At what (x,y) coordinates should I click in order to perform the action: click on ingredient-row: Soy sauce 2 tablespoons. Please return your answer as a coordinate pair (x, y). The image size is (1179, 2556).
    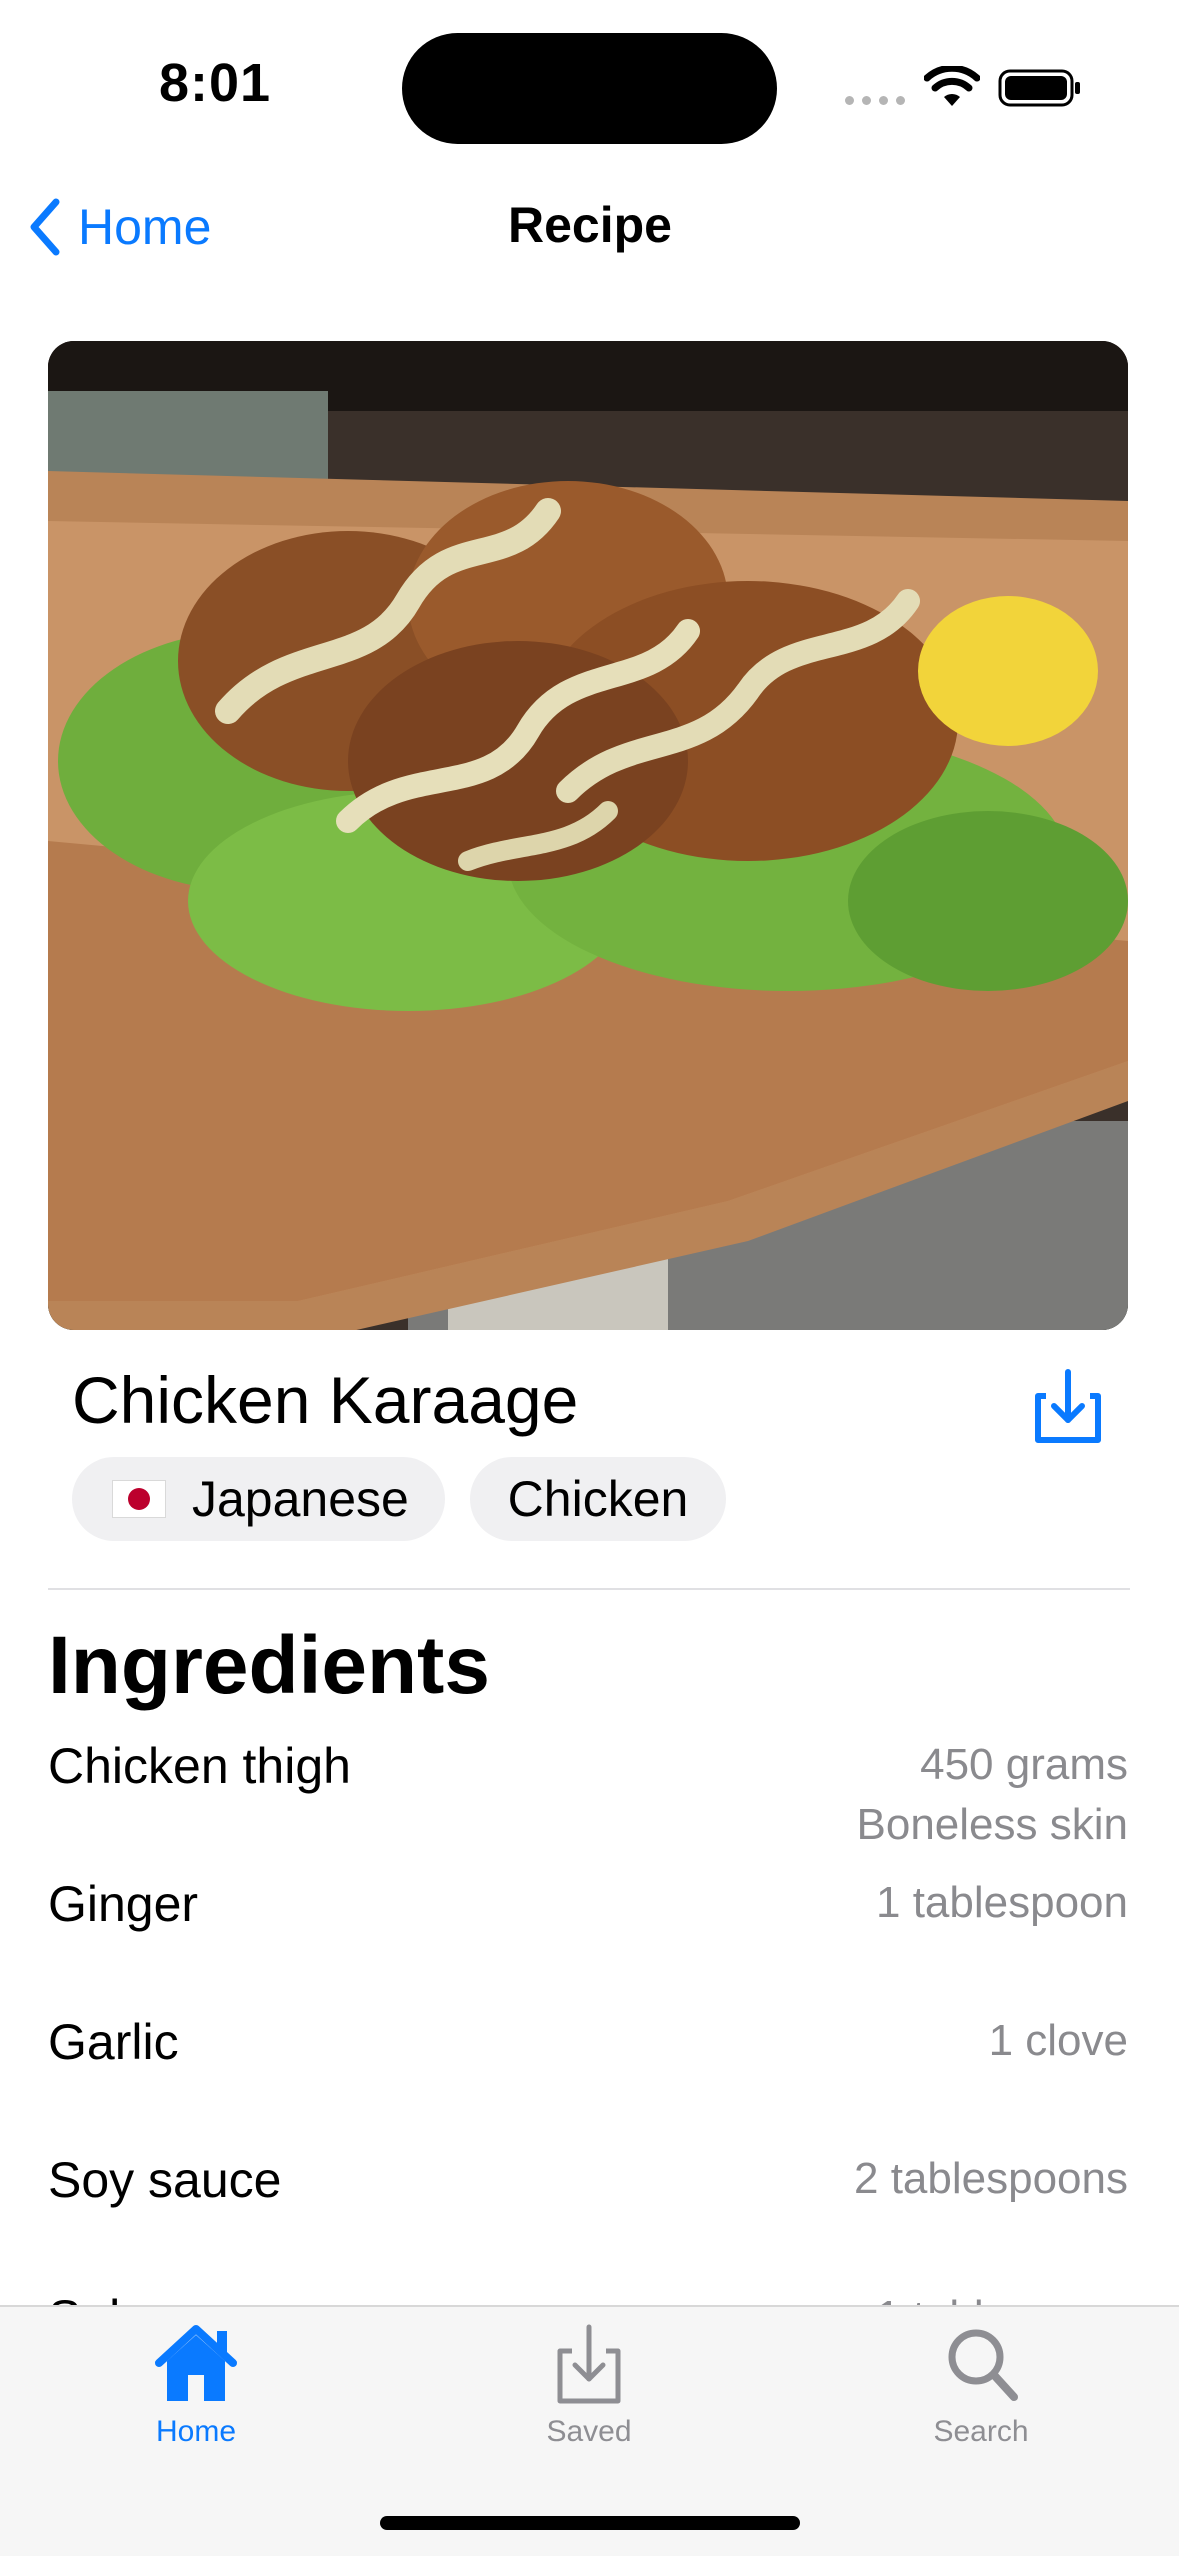
    Looking at the image, I should click on (588, 2218).